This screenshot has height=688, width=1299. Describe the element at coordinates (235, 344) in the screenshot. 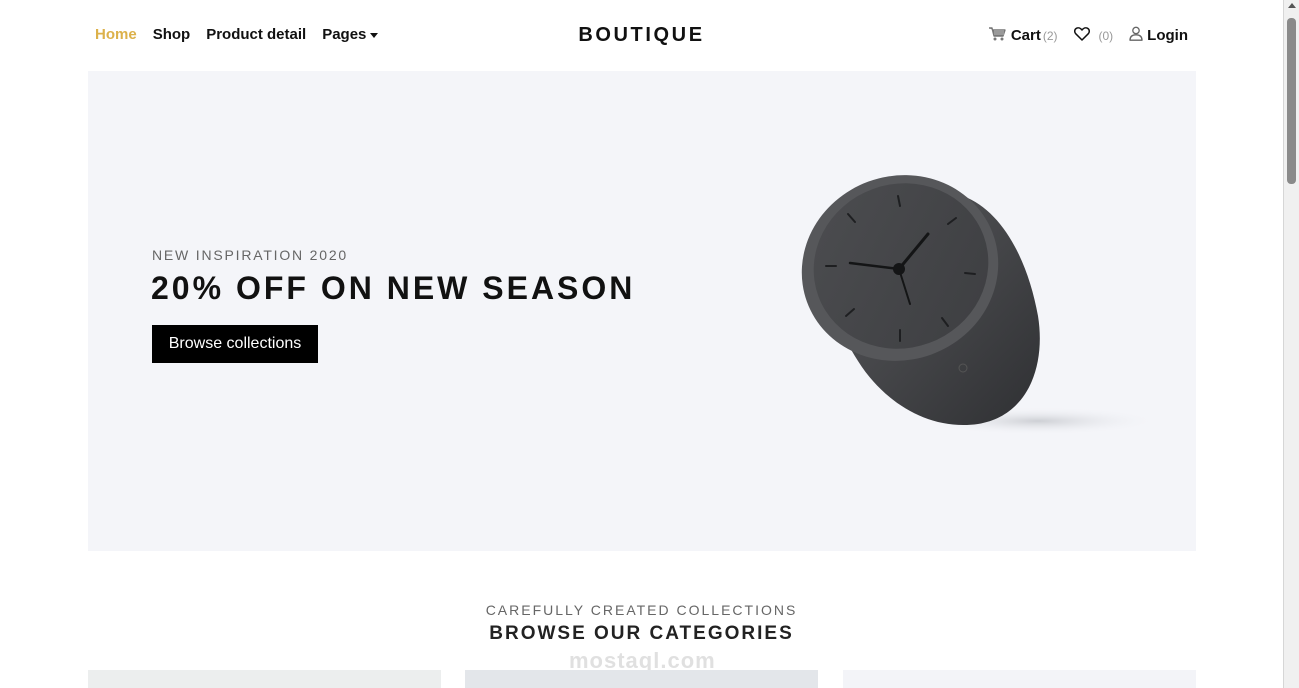

I see `browse-collections-button: Browse collections` at that location.